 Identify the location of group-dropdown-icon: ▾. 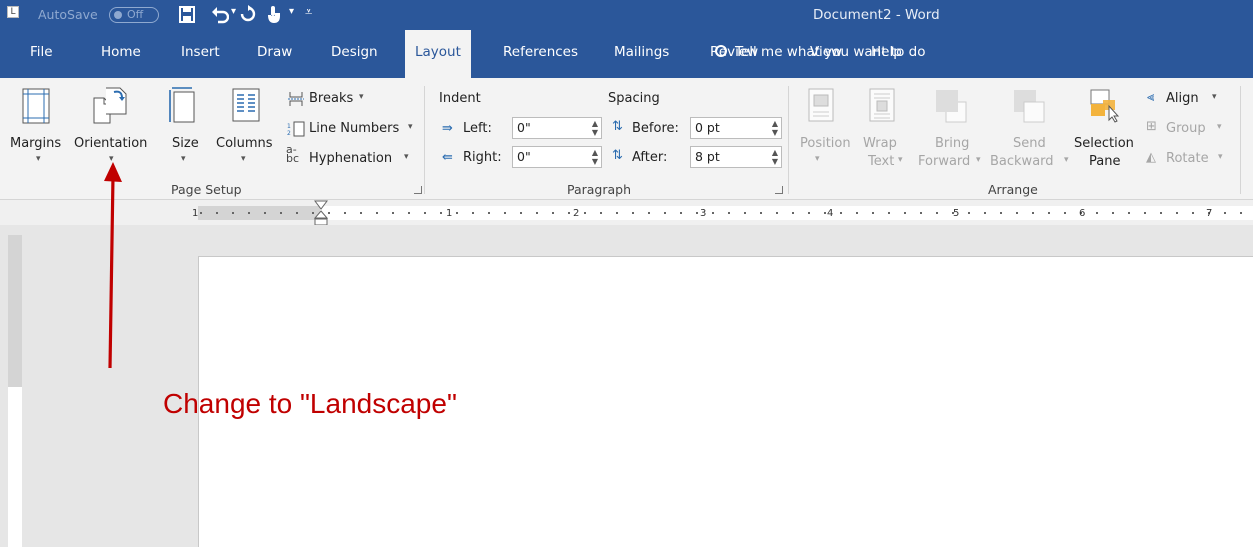
(1219, 127).